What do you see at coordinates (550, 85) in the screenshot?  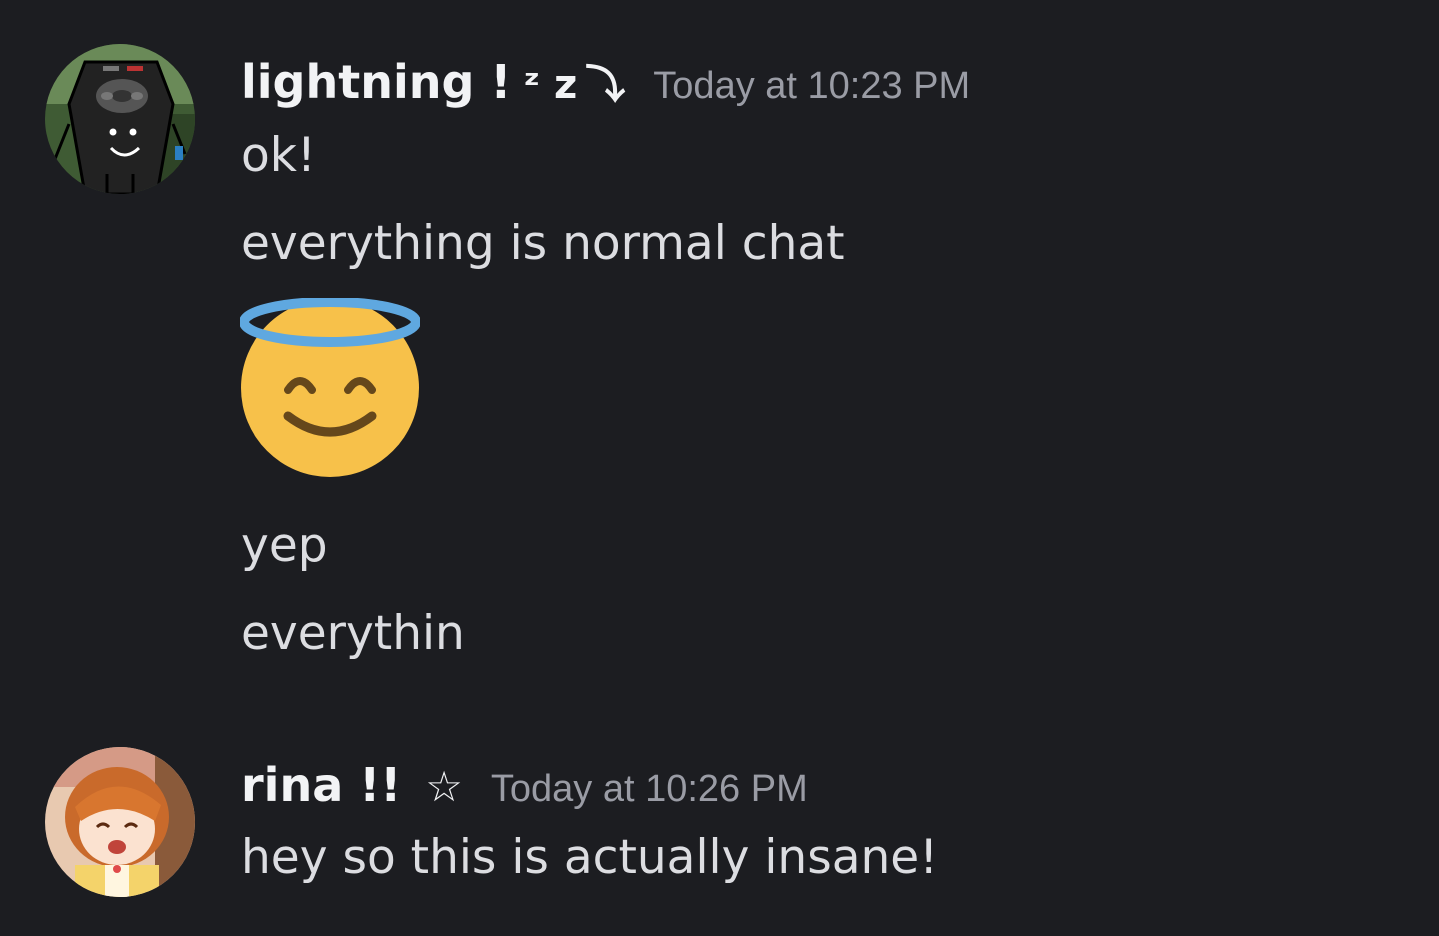 I see `username-suffix: ᶻ z` at bounding box center [550, 85].